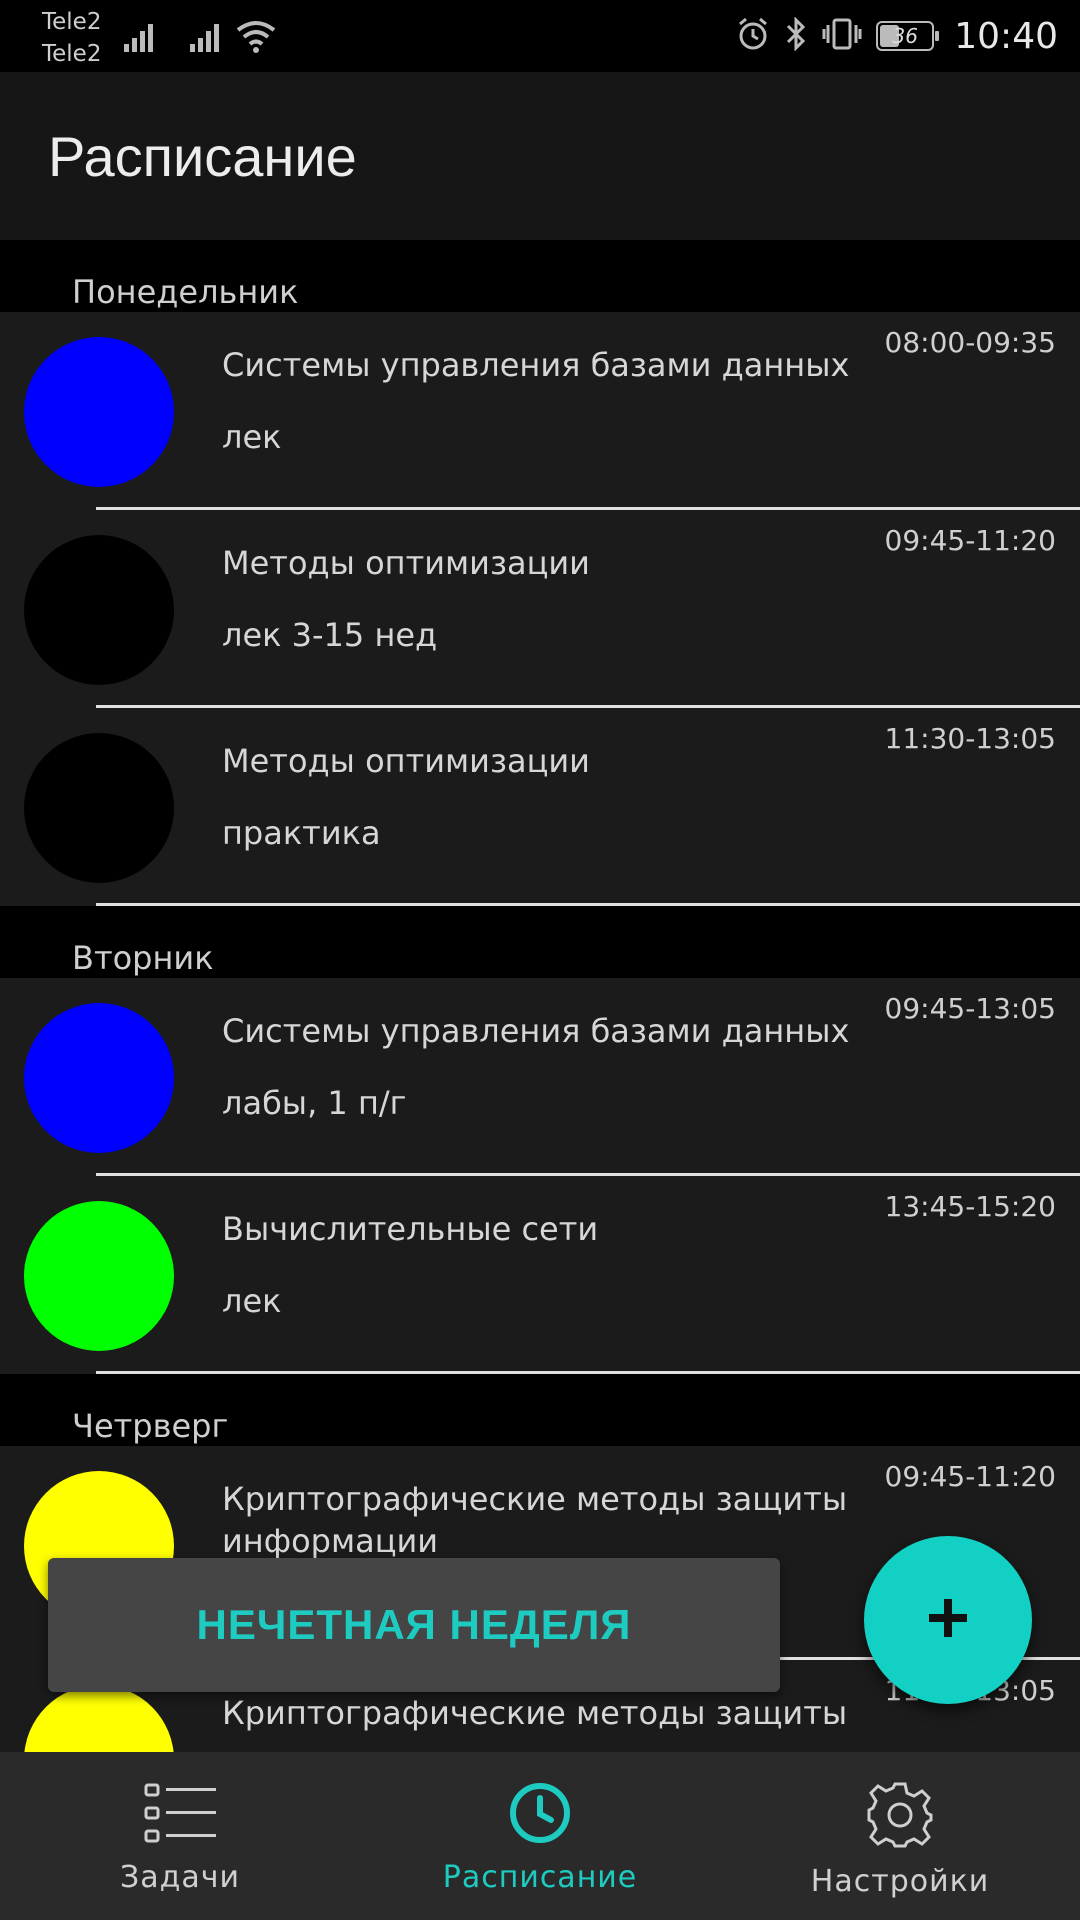 Image resolution: width=1080 pixels, height=1920 pixels. I want to click on bottom-navigation: Задачи Расписание Настройки, so click(540, 1836).